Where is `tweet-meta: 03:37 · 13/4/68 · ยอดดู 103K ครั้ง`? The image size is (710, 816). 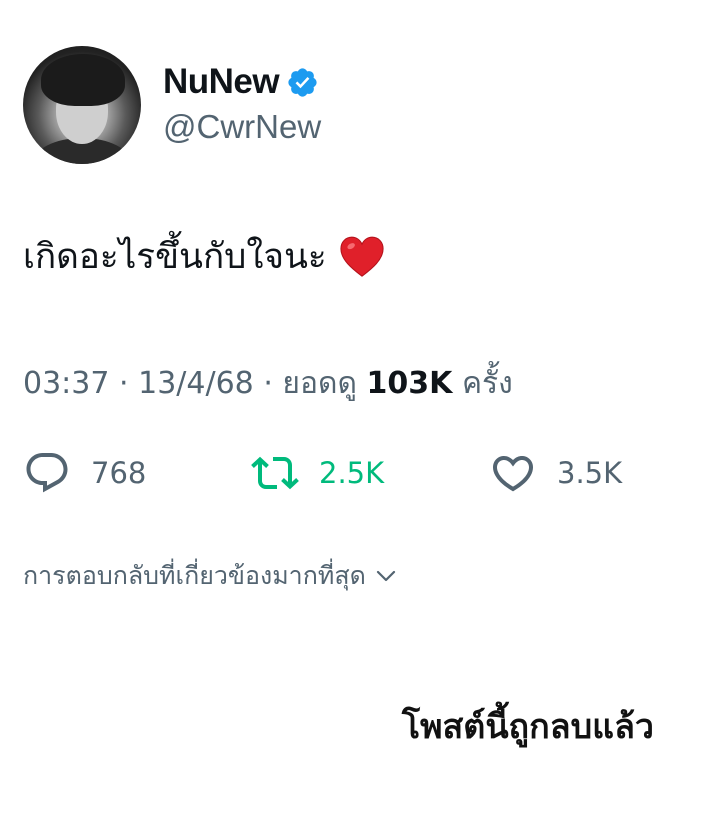
tweet-meta: 03:37 · 13/4/68 · ยอดดู 103K ครั้ง is located at coordinates (268, 384).